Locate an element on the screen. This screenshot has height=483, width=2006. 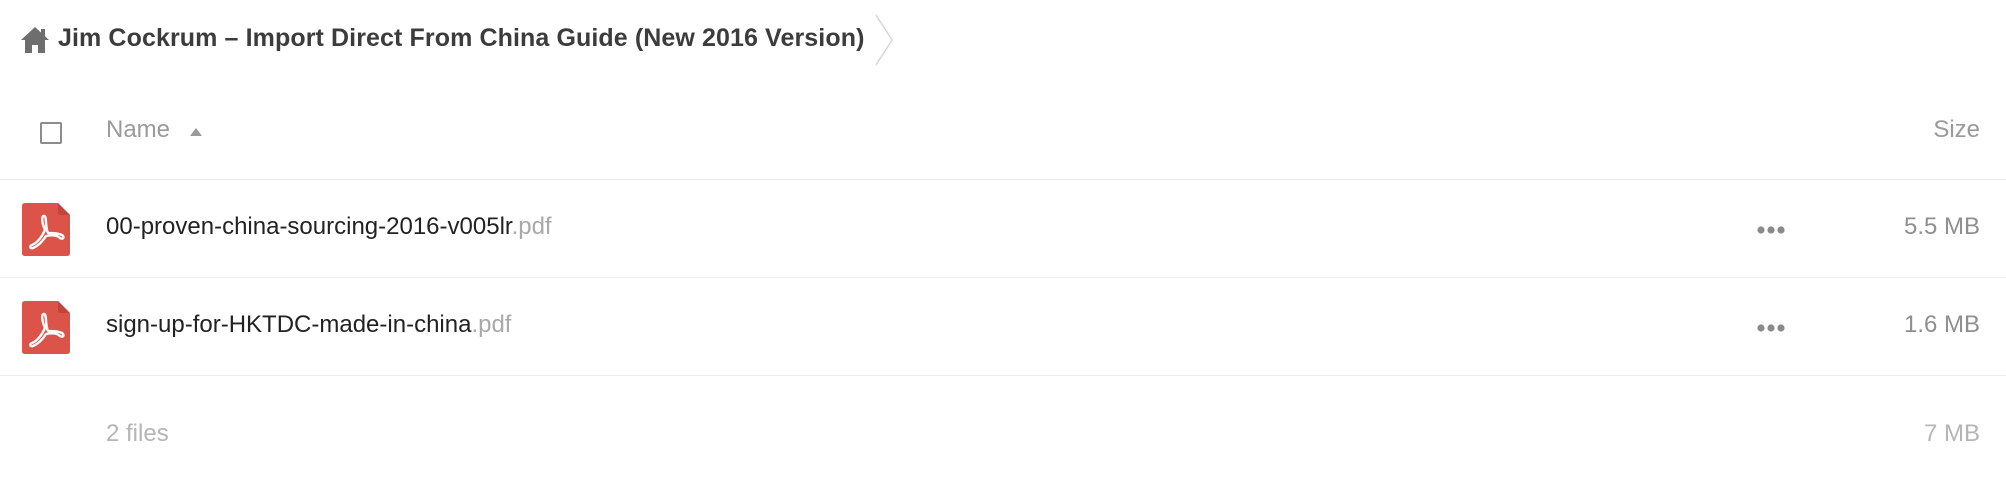
file-size: 5.5 MB is located at coordinates (1941, 226).